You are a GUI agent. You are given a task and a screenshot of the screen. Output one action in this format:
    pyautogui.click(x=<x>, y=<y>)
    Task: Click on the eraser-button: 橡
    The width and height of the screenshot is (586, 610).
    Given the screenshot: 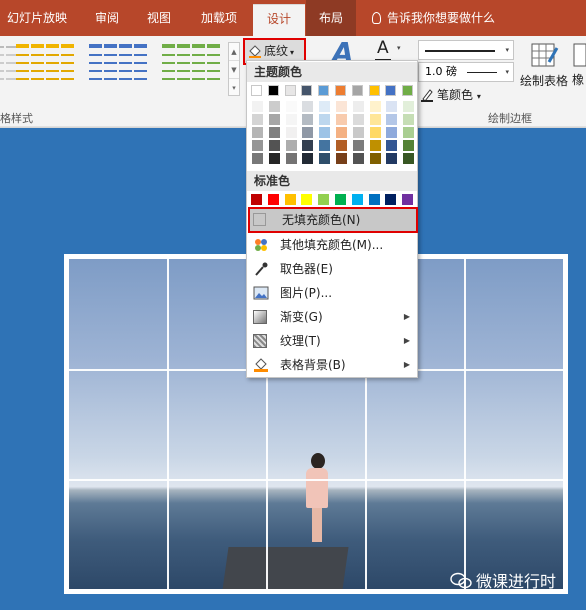 What is the action you would take?
    pyautogui.click(x=579, y=65)
    